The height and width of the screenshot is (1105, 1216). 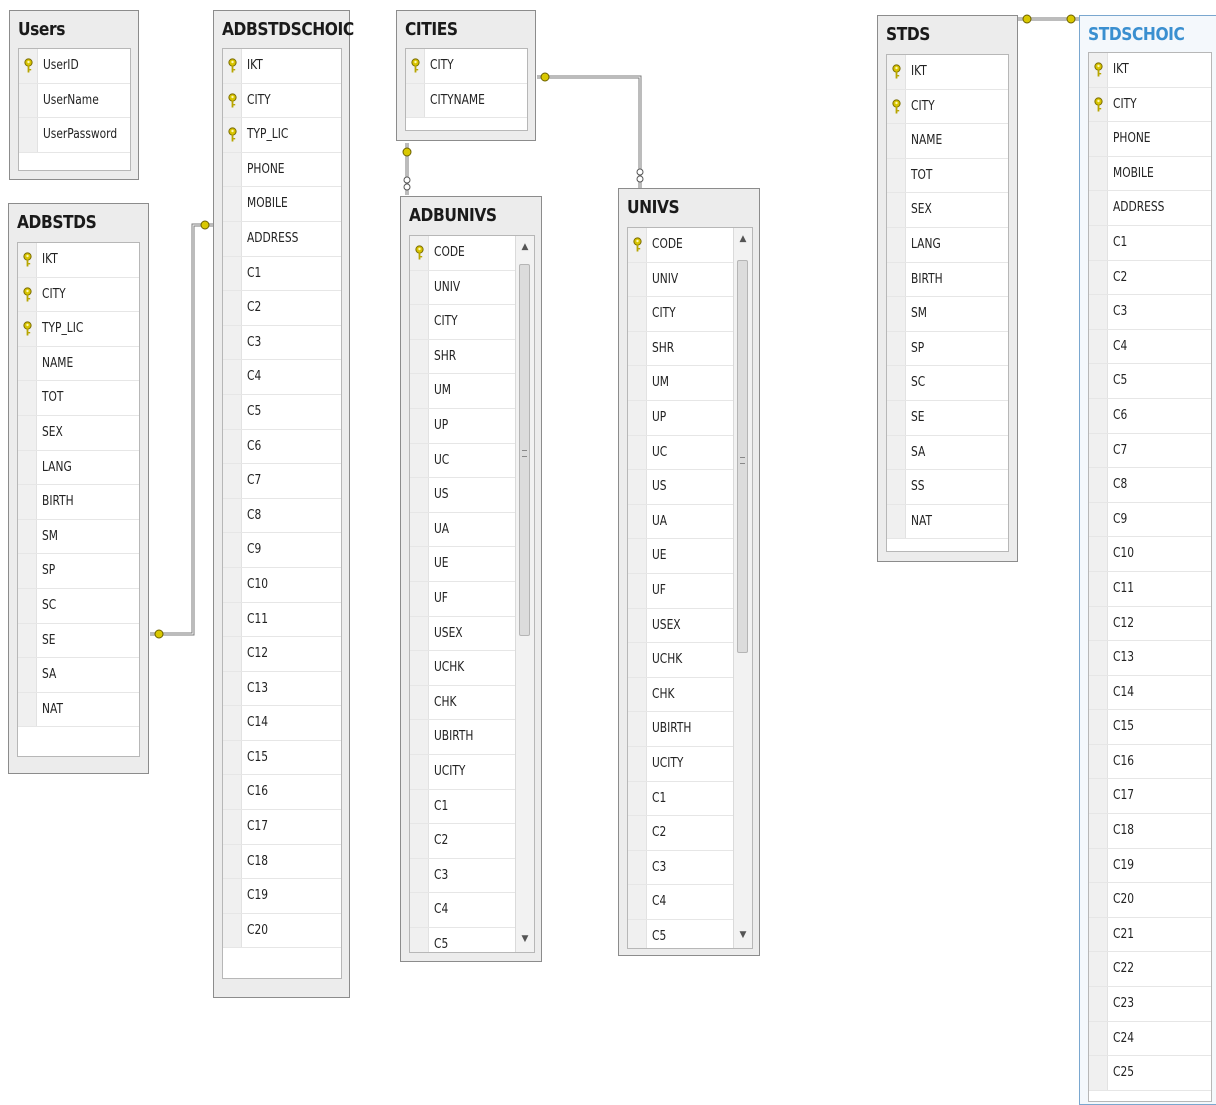 What do you see at coordinates (525, 247) in the screenshot?
I see `scroll-up-arrow-icon: ▲` at bounding box center [525, 247].